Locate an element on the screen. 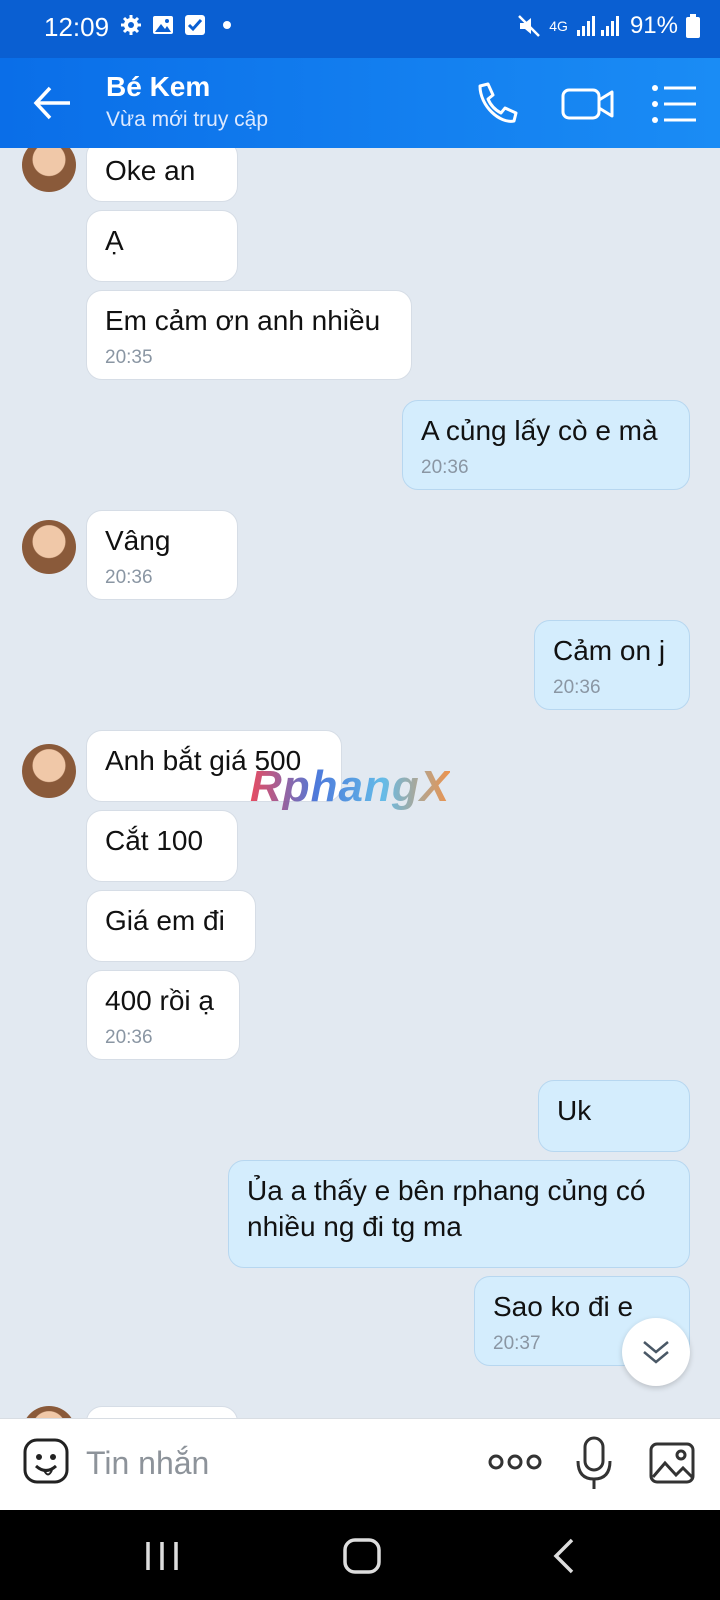 The width and height of the screenshot is (720, 1600). status-time: 12:09 is located at coordinates (77, 27).